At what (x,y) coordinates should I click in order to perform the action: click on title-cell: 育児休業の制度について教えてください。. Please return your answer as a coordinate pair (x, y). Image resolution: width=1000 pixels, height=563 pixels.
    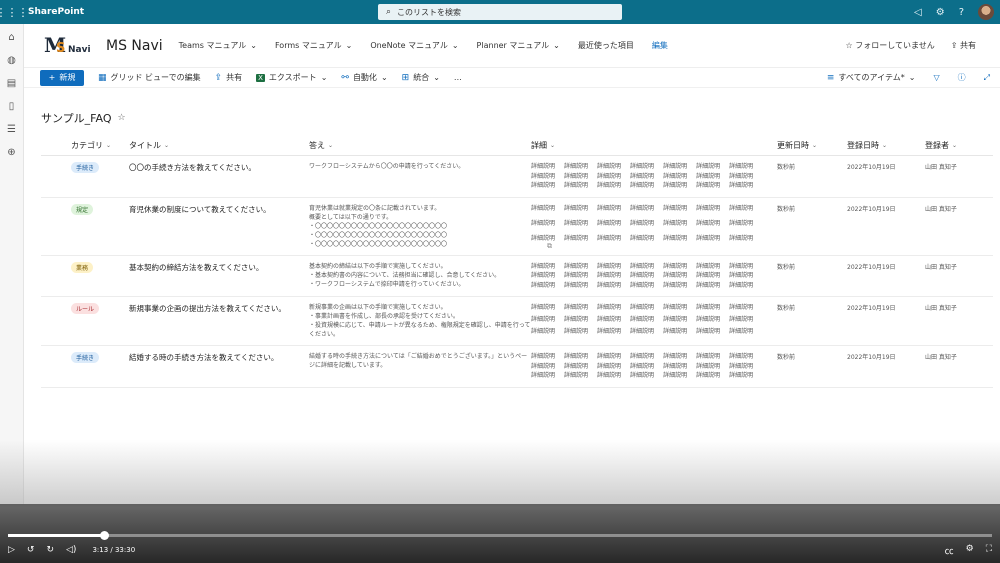
    Looking at the image, I should click on (219, 226).